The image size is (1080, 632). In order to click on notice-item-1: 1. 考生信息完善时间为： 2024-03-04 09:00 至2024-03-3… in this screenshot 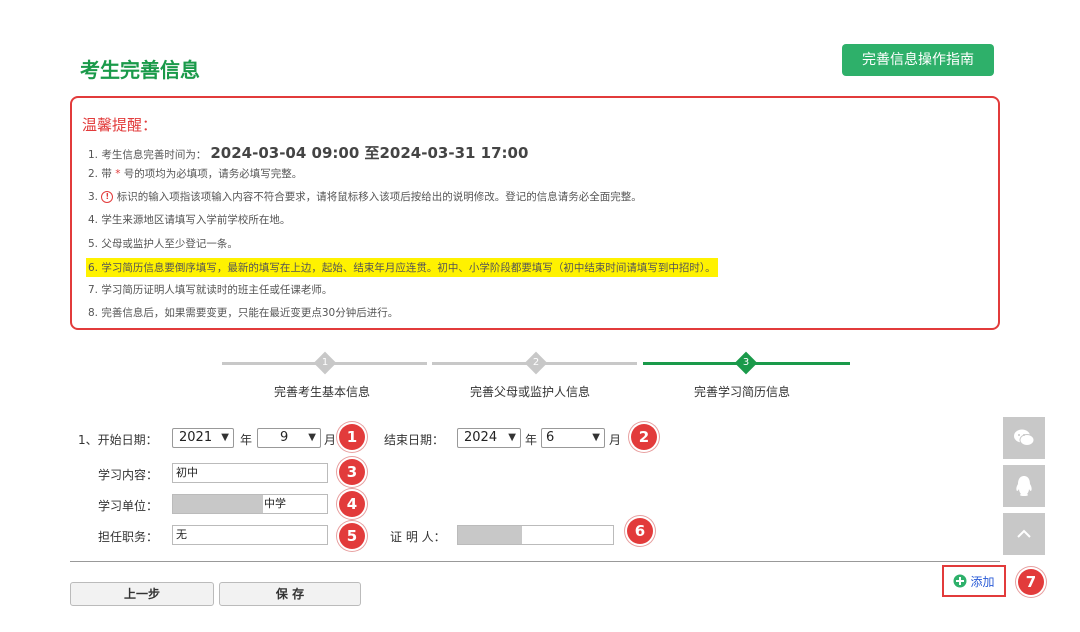, I will do `click(308, 152)`.